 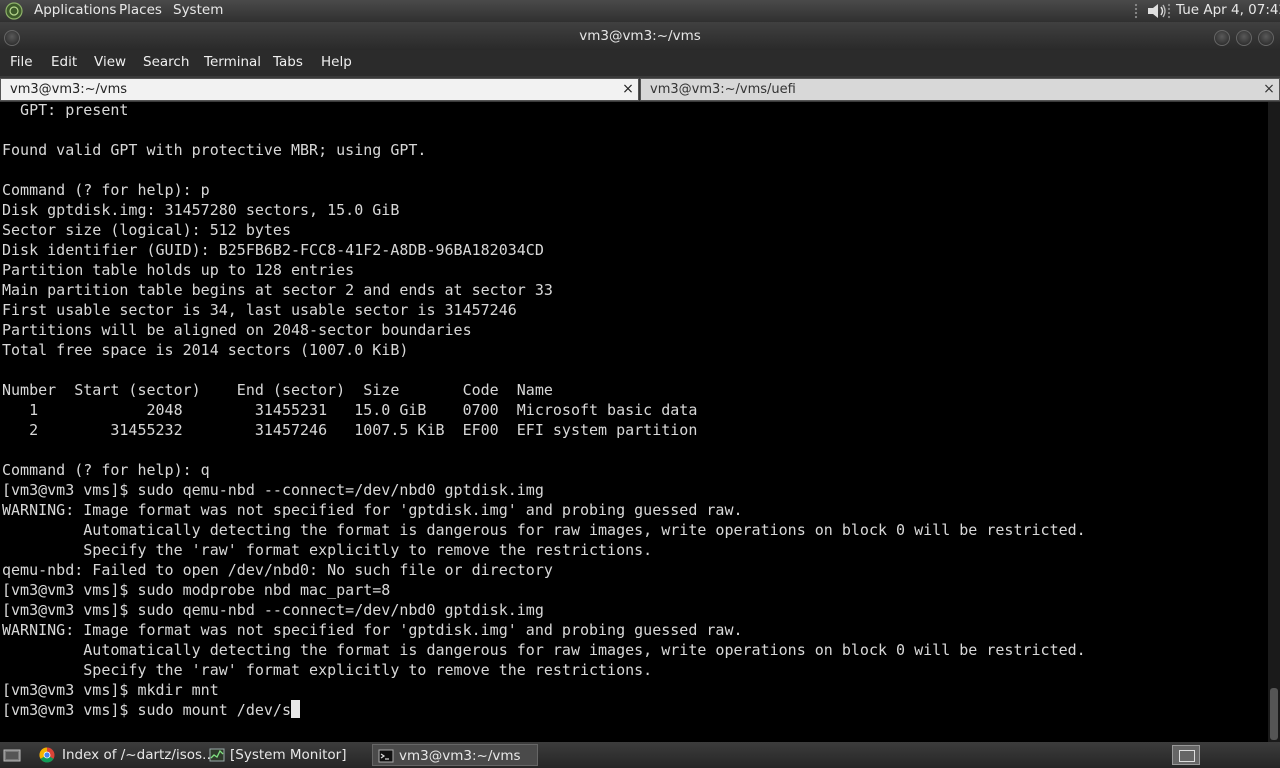 What do you see at coordinates (110, 690) in the screenshot?
I see `terminal-line: [vm3@vm3 vms]$ mkdir mnt` at bounding box center [110, 690].